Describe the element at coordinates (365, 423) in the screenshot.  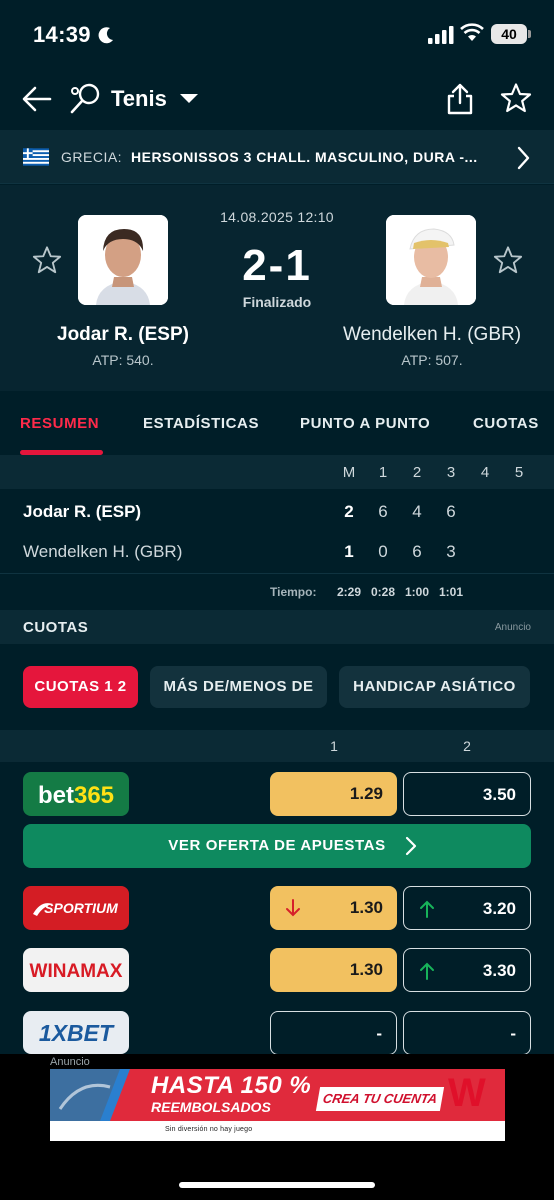
I see `tab-punto-a-punto: PUNTO A PUNTO` at that location.